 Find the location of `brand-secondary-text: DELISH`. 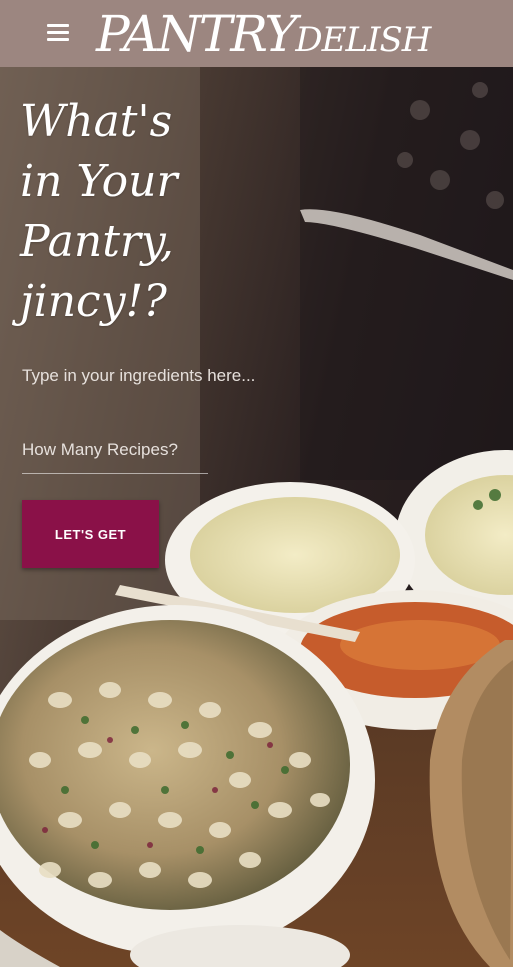

brand-secondary-text: DELISH is located at coordinates (363, 40).